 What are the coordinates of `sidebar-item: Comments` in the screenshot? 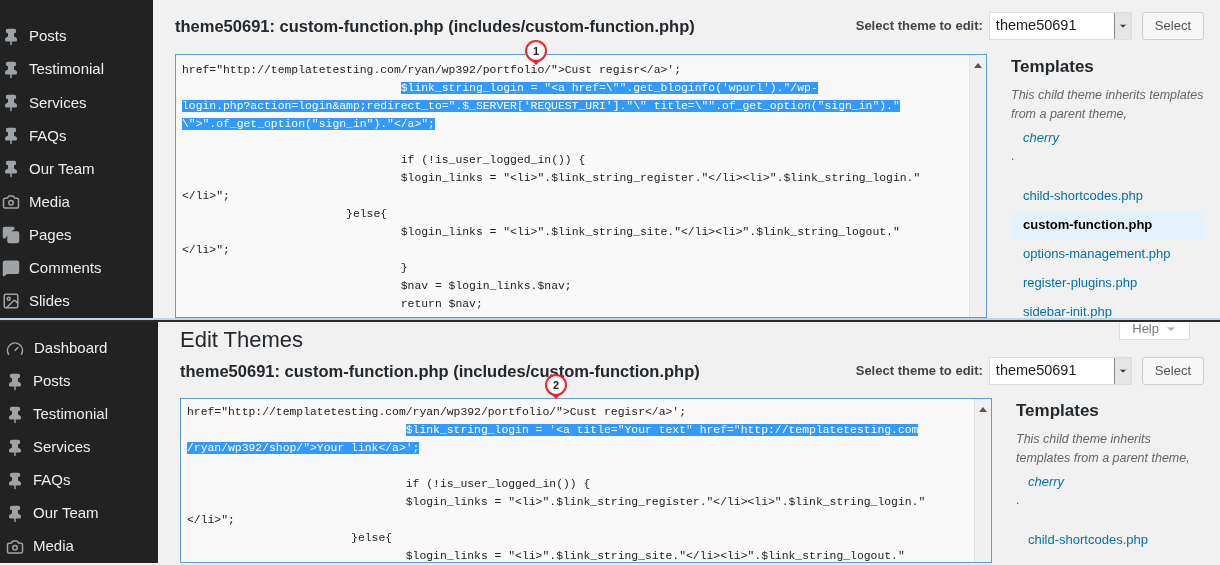 It's located at (76, 268).